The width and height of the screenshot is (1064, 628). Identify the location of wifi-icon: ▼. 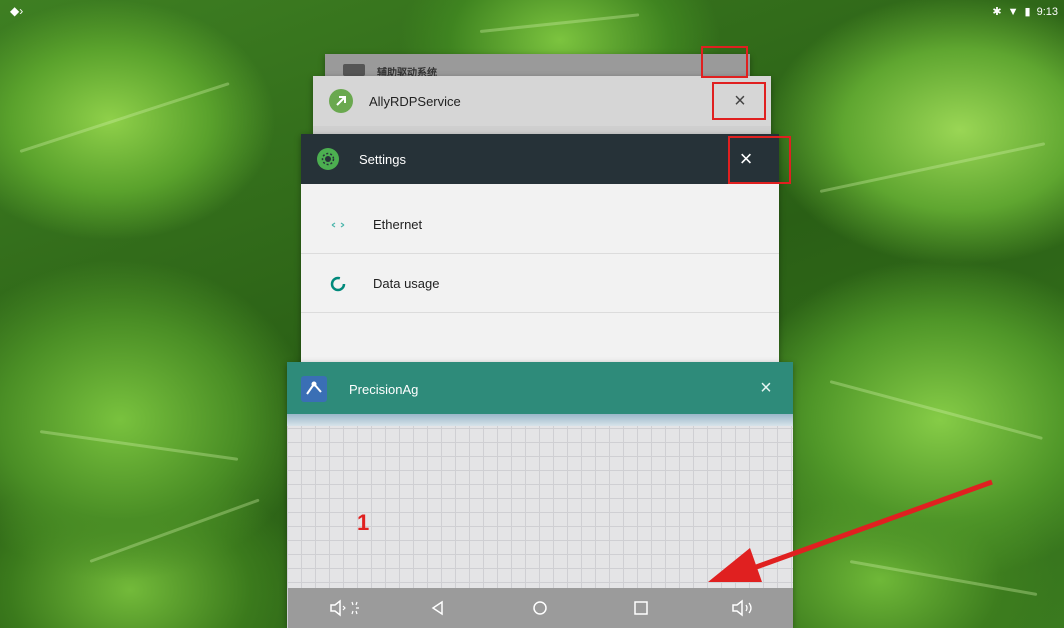
(1013, 11).